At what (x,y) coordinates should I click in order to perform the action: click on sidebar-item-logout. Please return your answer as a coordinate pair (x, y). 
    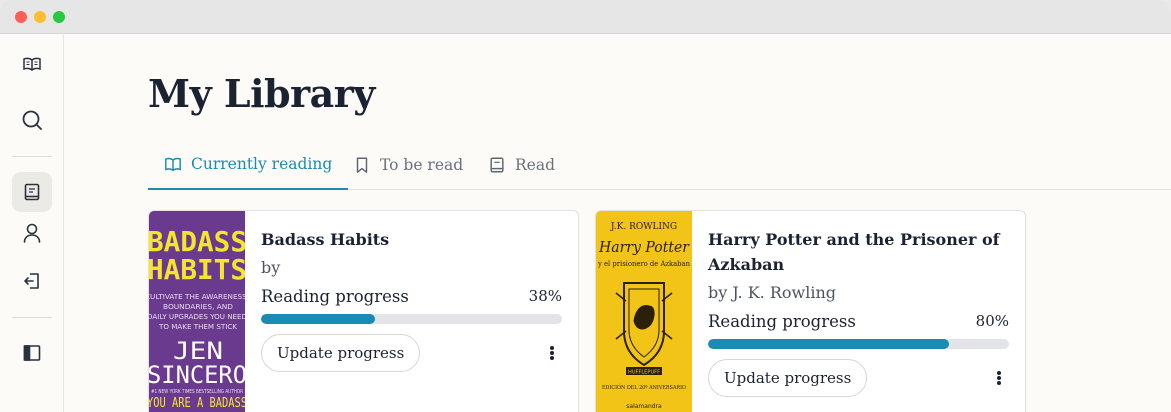
    Looking at the image, I should click on (32, 281).